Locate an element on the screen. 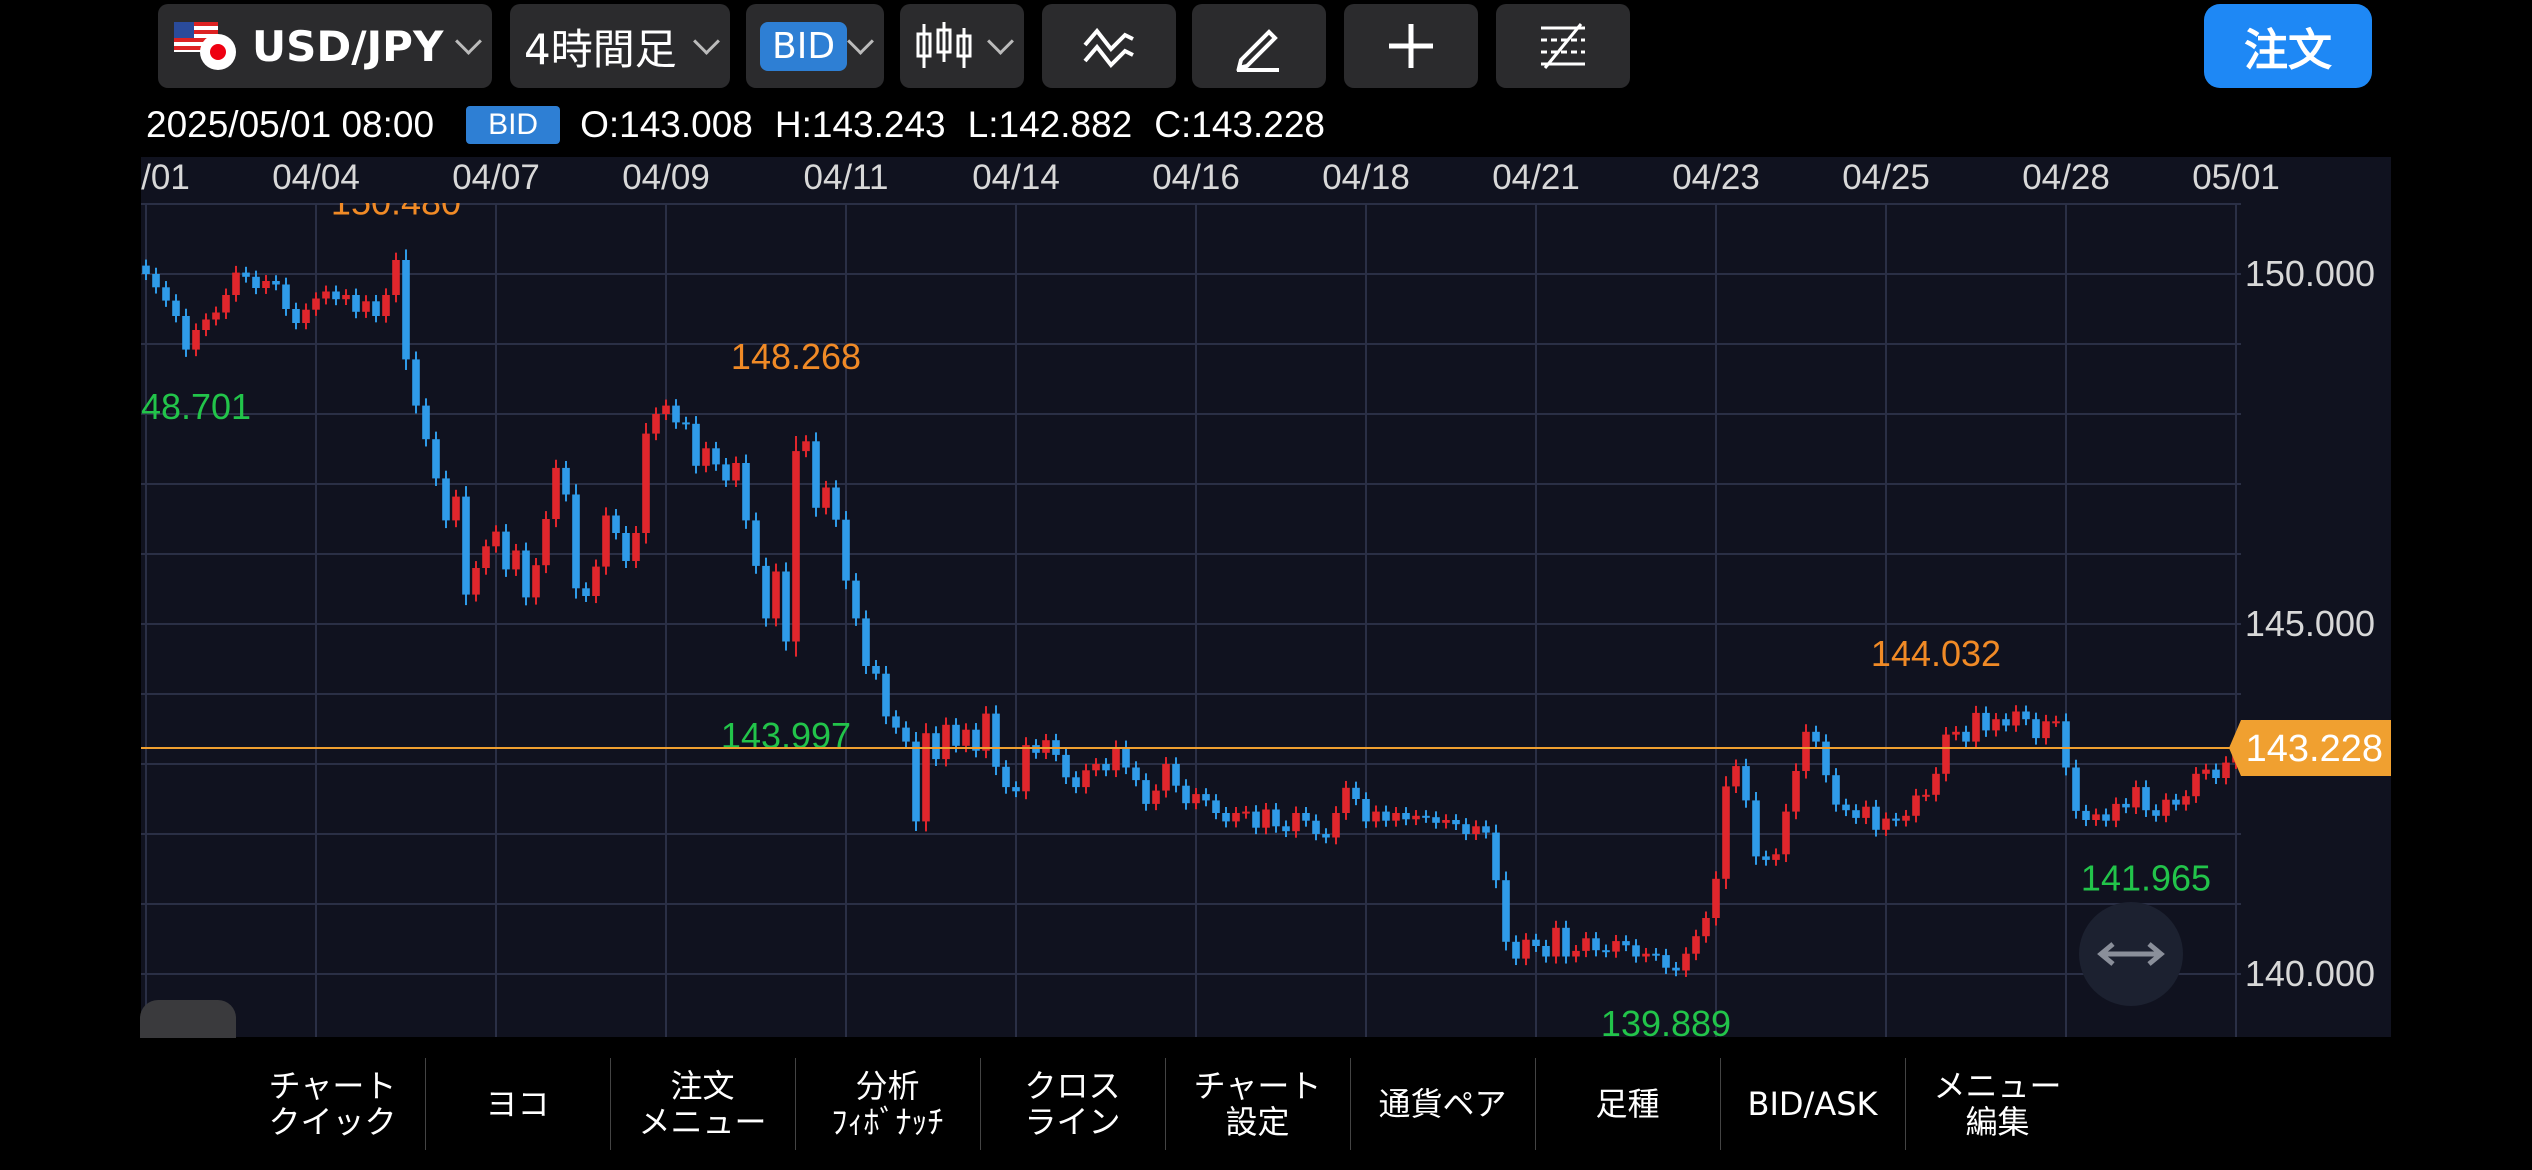  bottom-menu-item: 注文 メニュー is located at coordinates (703, 1104).